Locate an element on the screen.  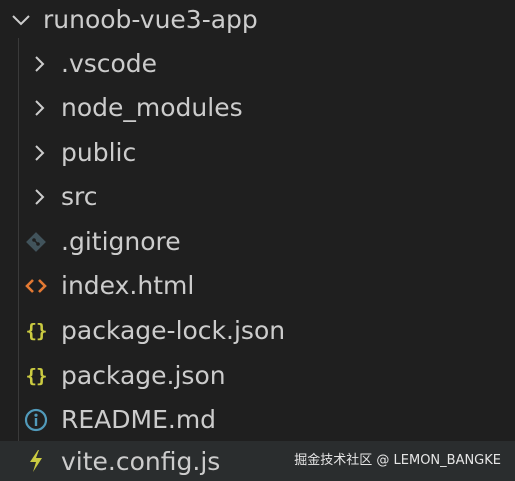
explorer-root-folder: runoob-vue3-app is located at coordinates (257, 20).